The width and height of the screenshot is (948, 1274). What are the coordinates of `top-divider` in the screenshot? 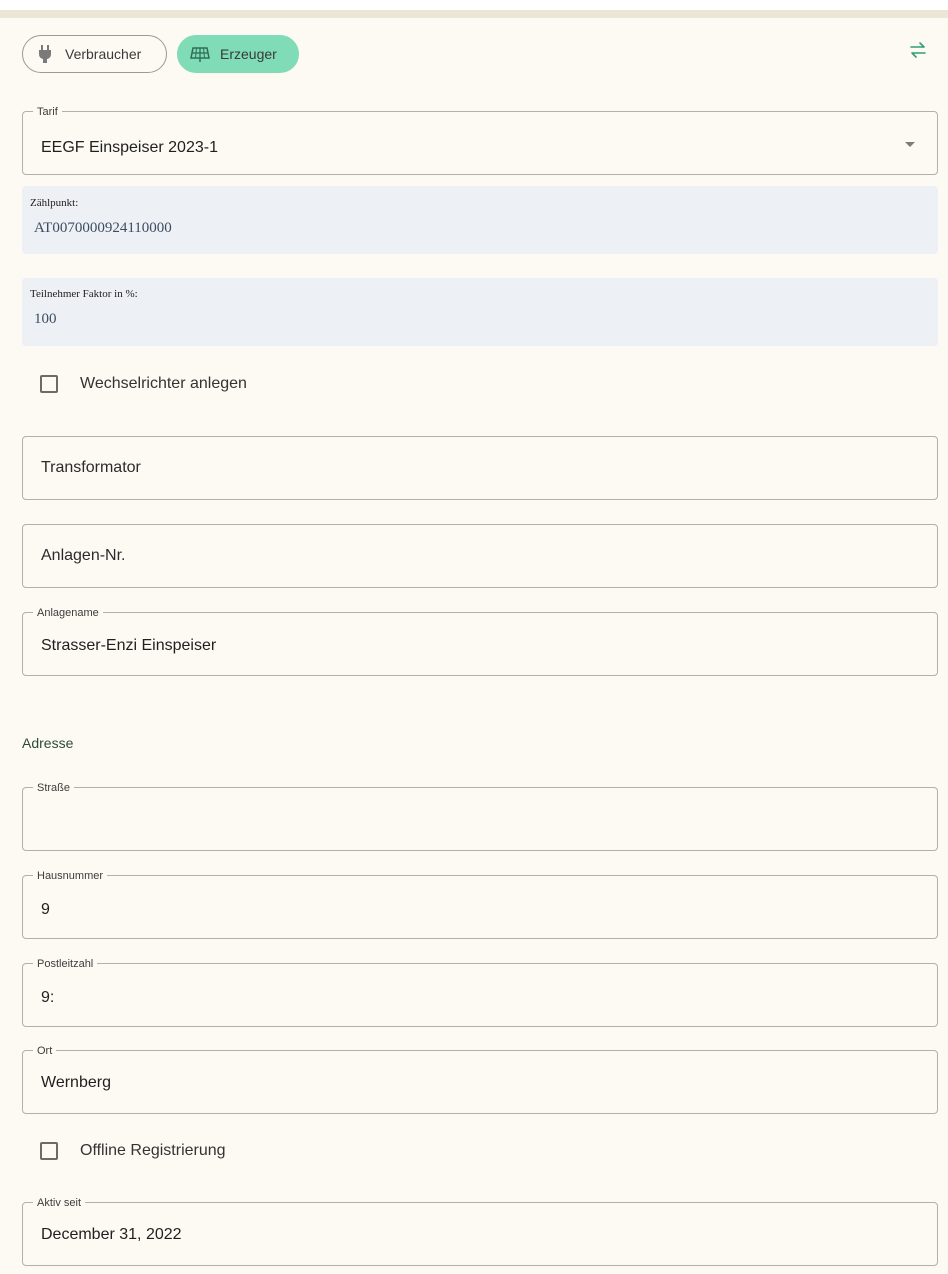 It's located at (474, 14).